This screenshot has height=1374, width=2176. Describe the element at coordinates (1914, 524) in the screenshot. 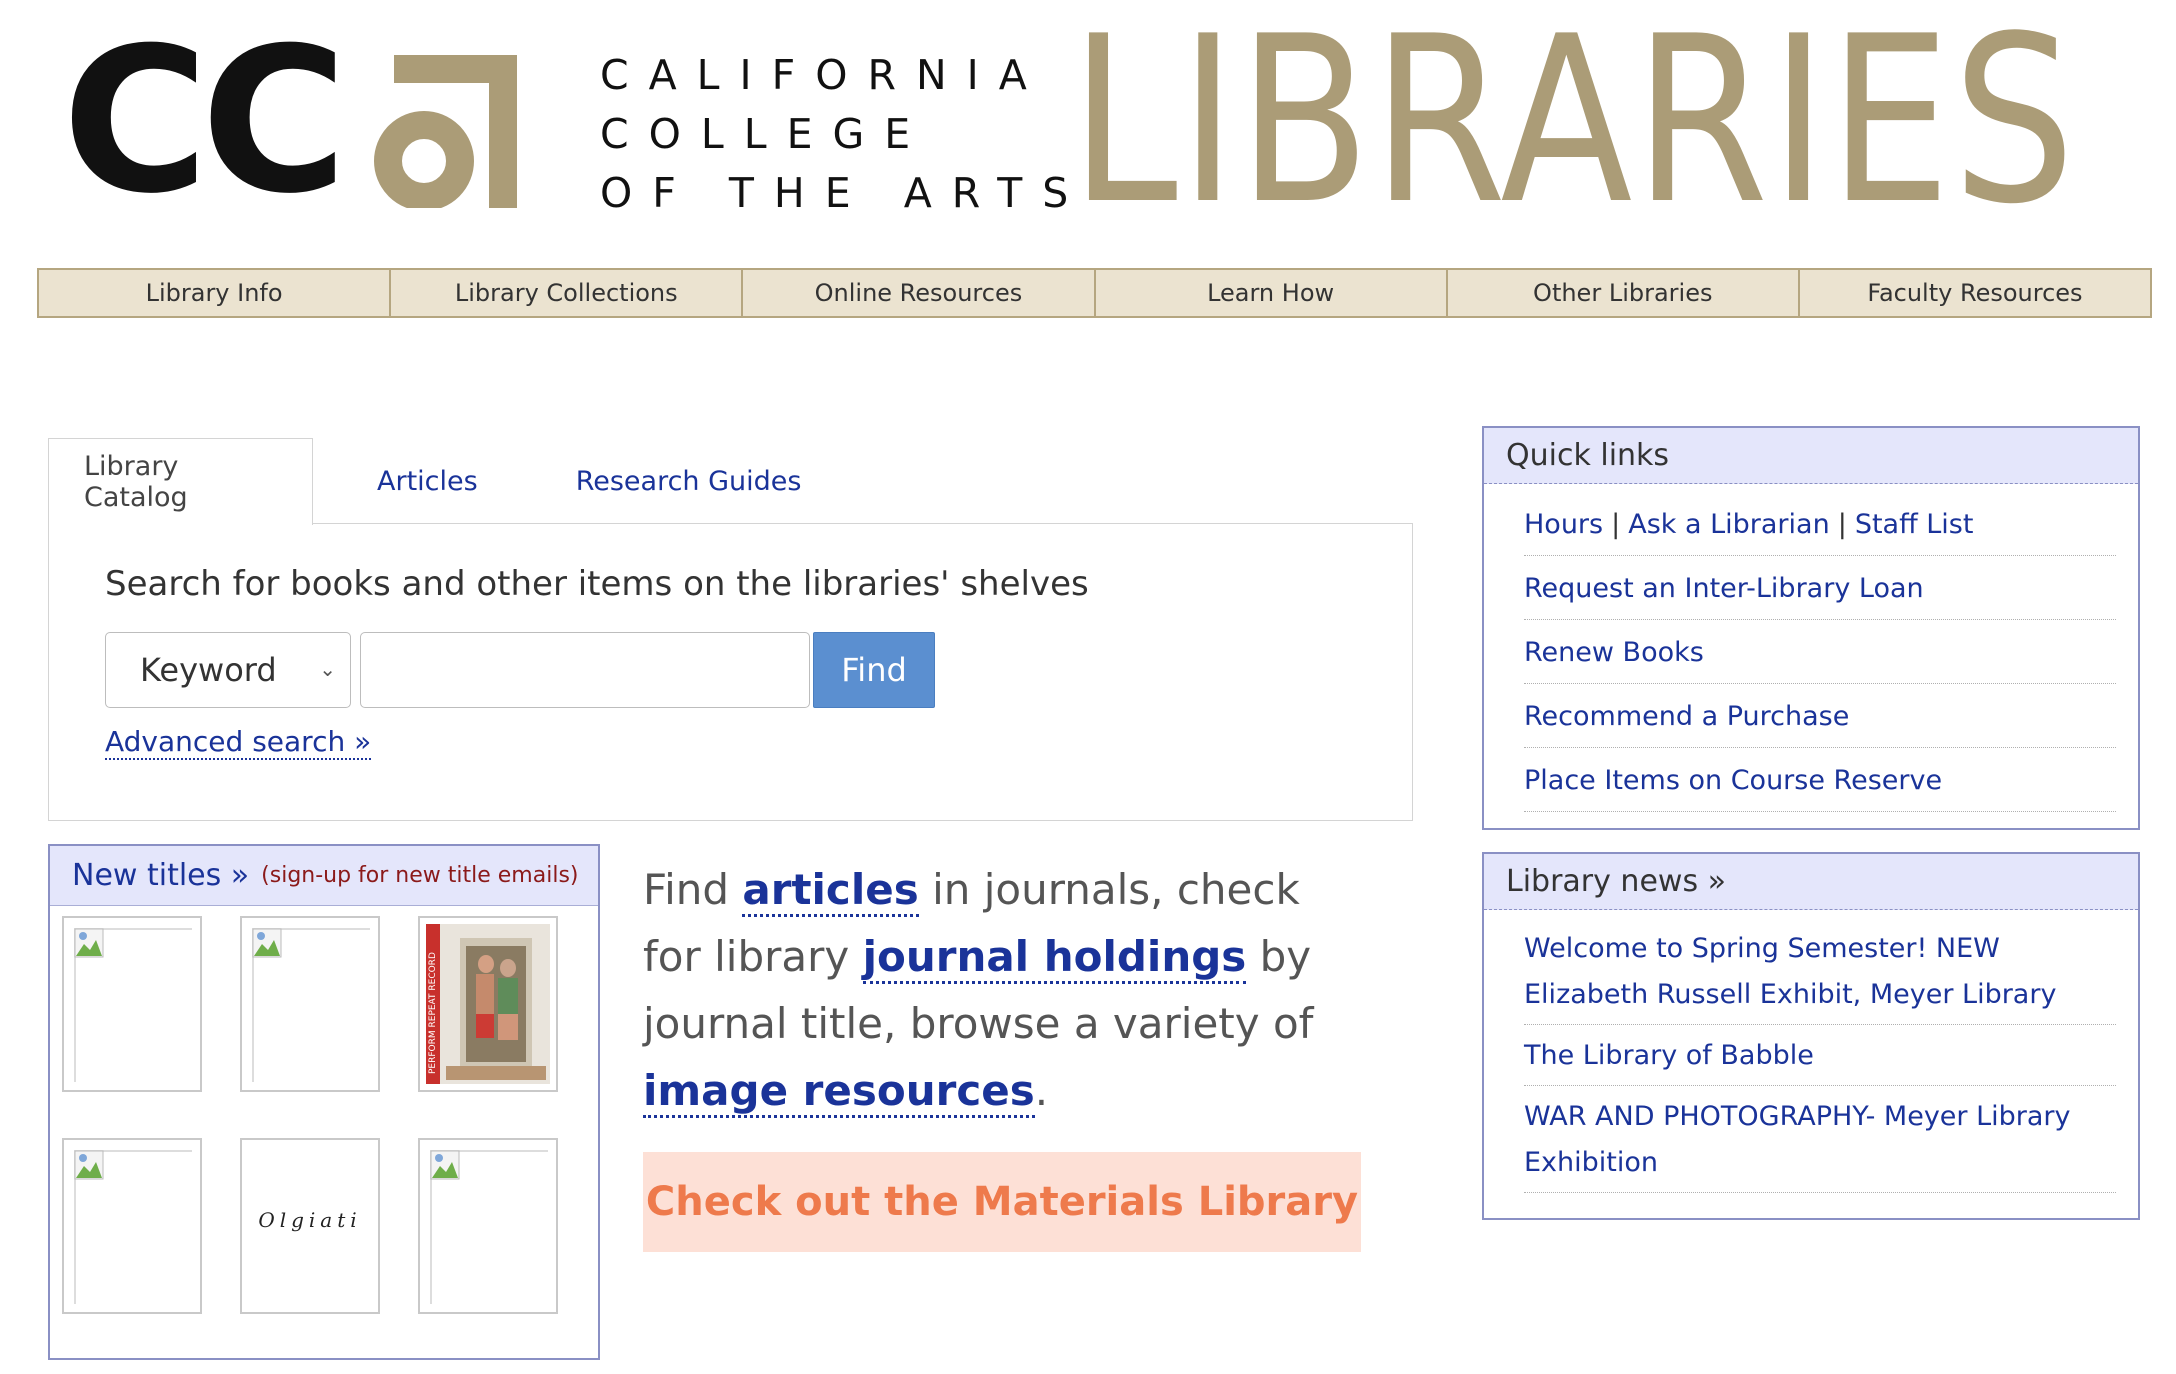

I see `staff-list-link: Staff List` at that location.